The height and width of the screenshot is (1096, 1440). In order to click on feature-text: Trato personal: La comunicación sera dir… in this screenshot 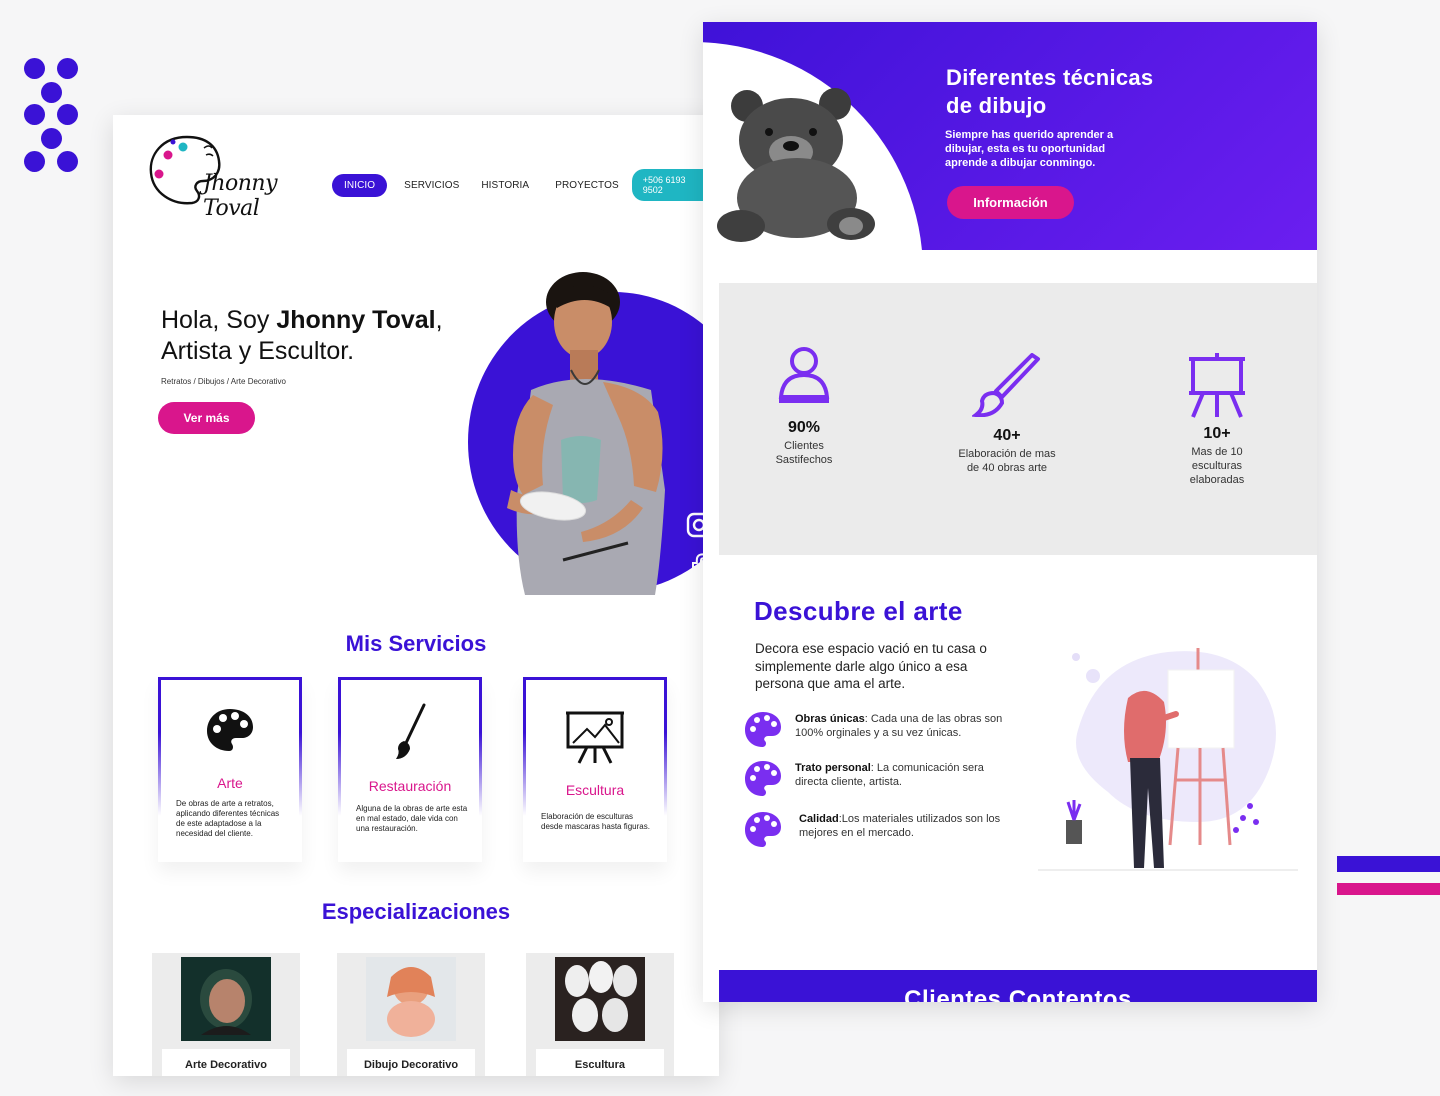, I will do `click(900, 775)`.